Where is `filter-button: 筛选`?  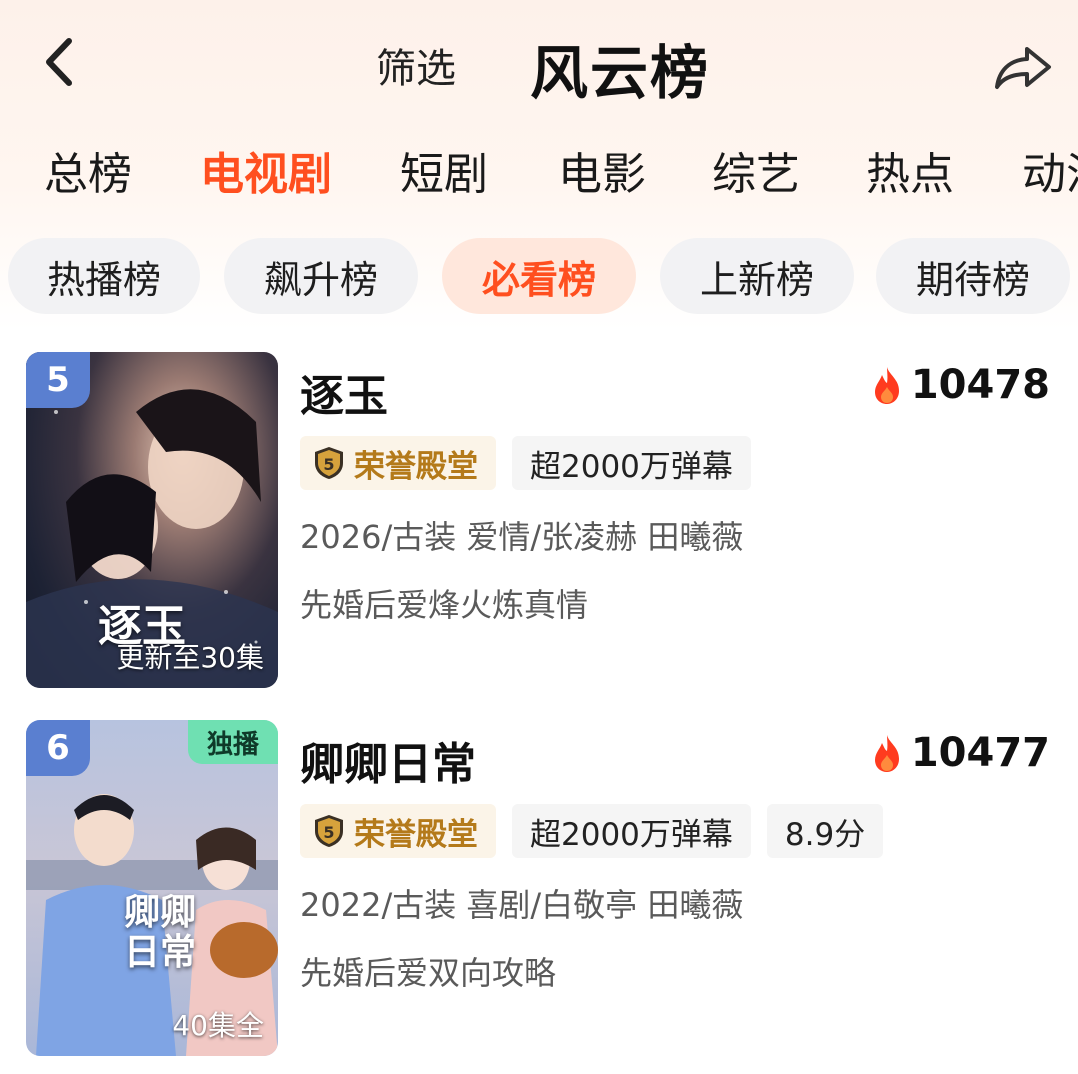 filter-button: 筛选 is located at coordinates (416, 65).